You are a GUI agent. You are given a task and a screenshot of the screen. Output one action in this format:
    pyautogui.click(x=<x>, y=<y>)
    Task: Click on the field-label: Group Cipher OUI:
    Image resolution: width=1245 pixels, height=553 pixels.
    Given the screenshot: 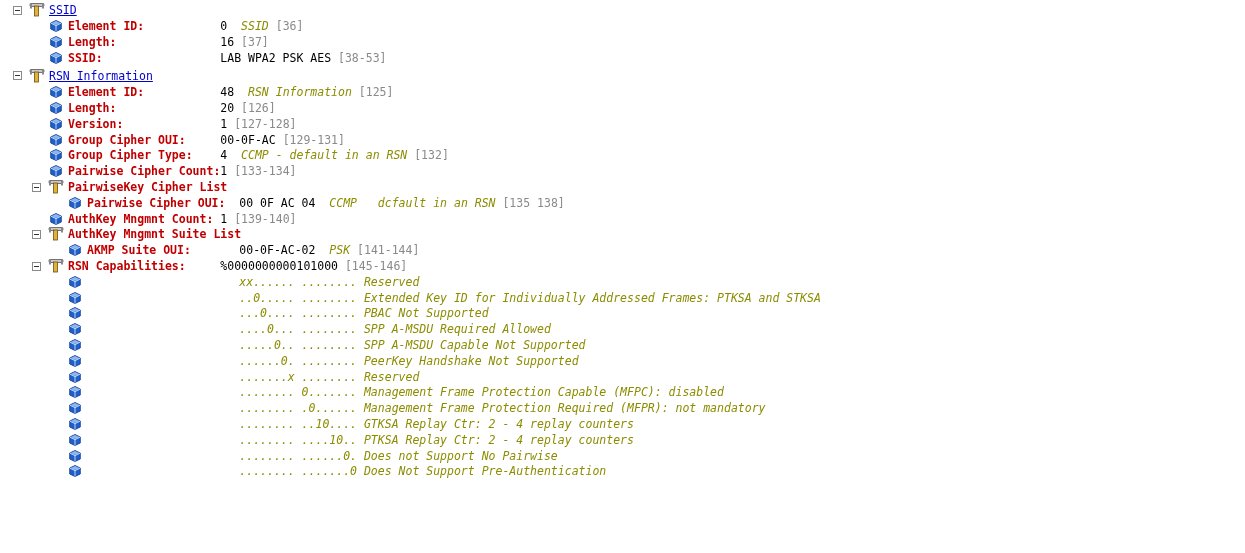 What is the action you would take?
    pyautogui.click(x=127, y=139)
    